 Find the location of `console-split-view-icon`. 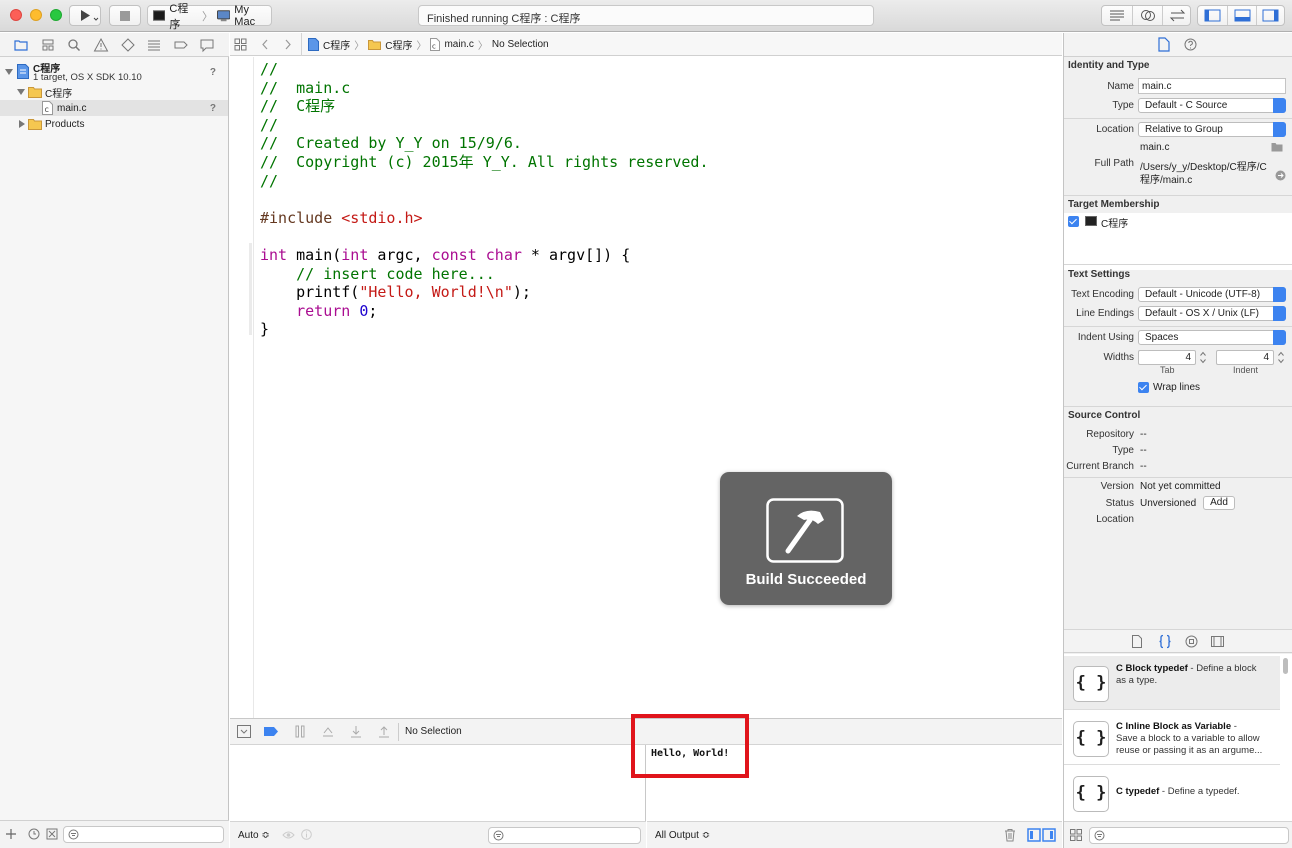

console-split-view-icon is located at coordinates (1042, 835).